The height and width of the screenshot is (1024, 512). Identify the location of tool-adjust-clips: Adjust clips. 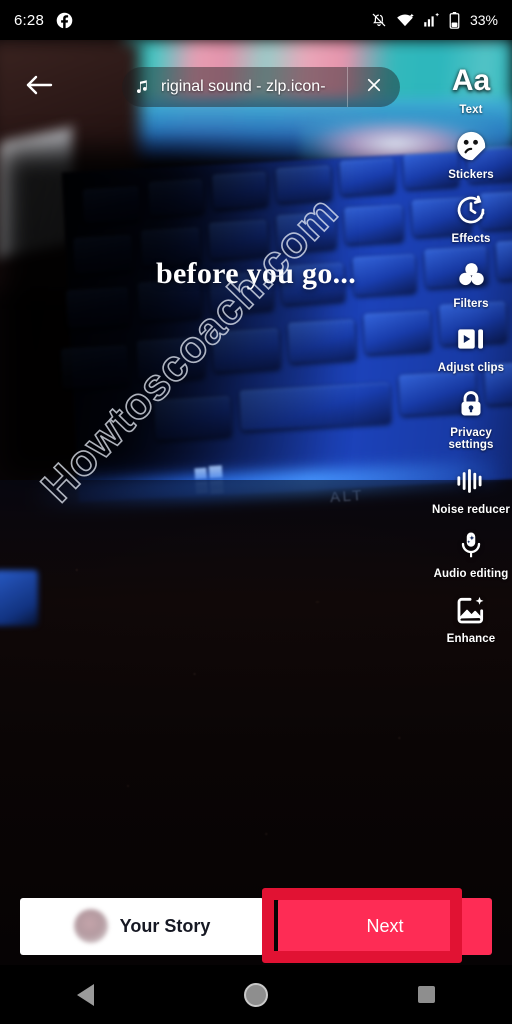
(471, 347).